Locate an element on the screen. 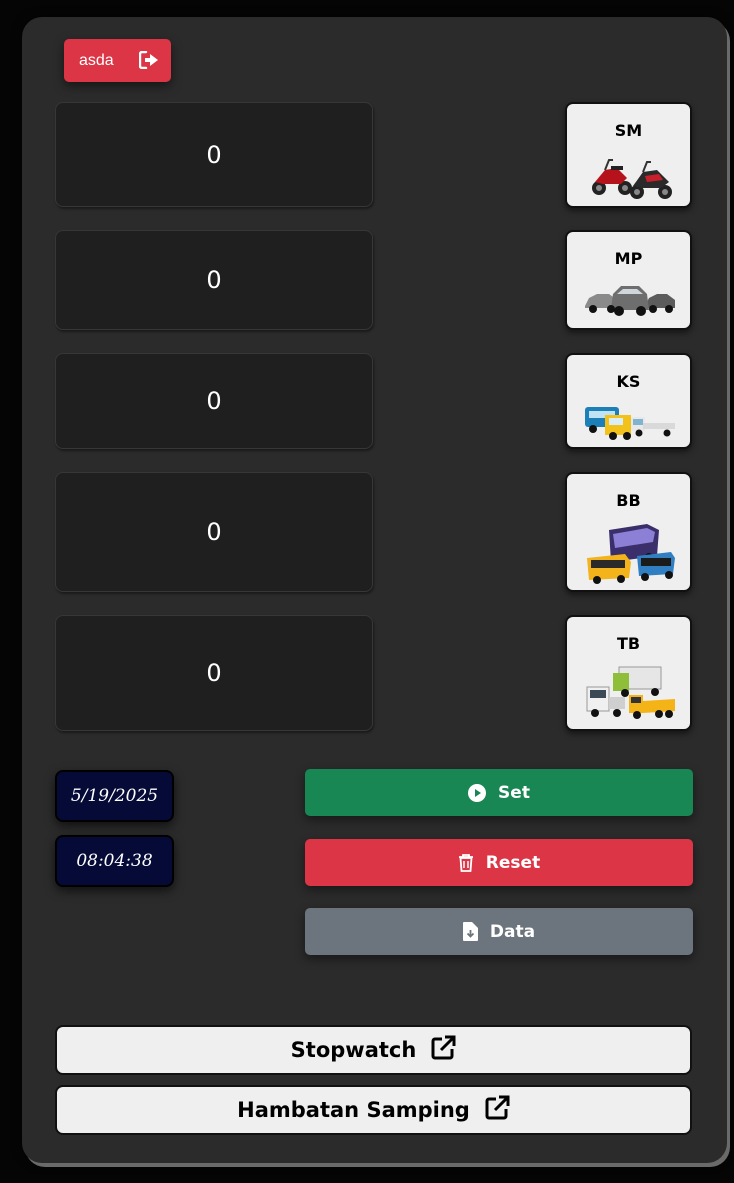  vehicle-button-tb: TB is located at coordinates (628, 673).